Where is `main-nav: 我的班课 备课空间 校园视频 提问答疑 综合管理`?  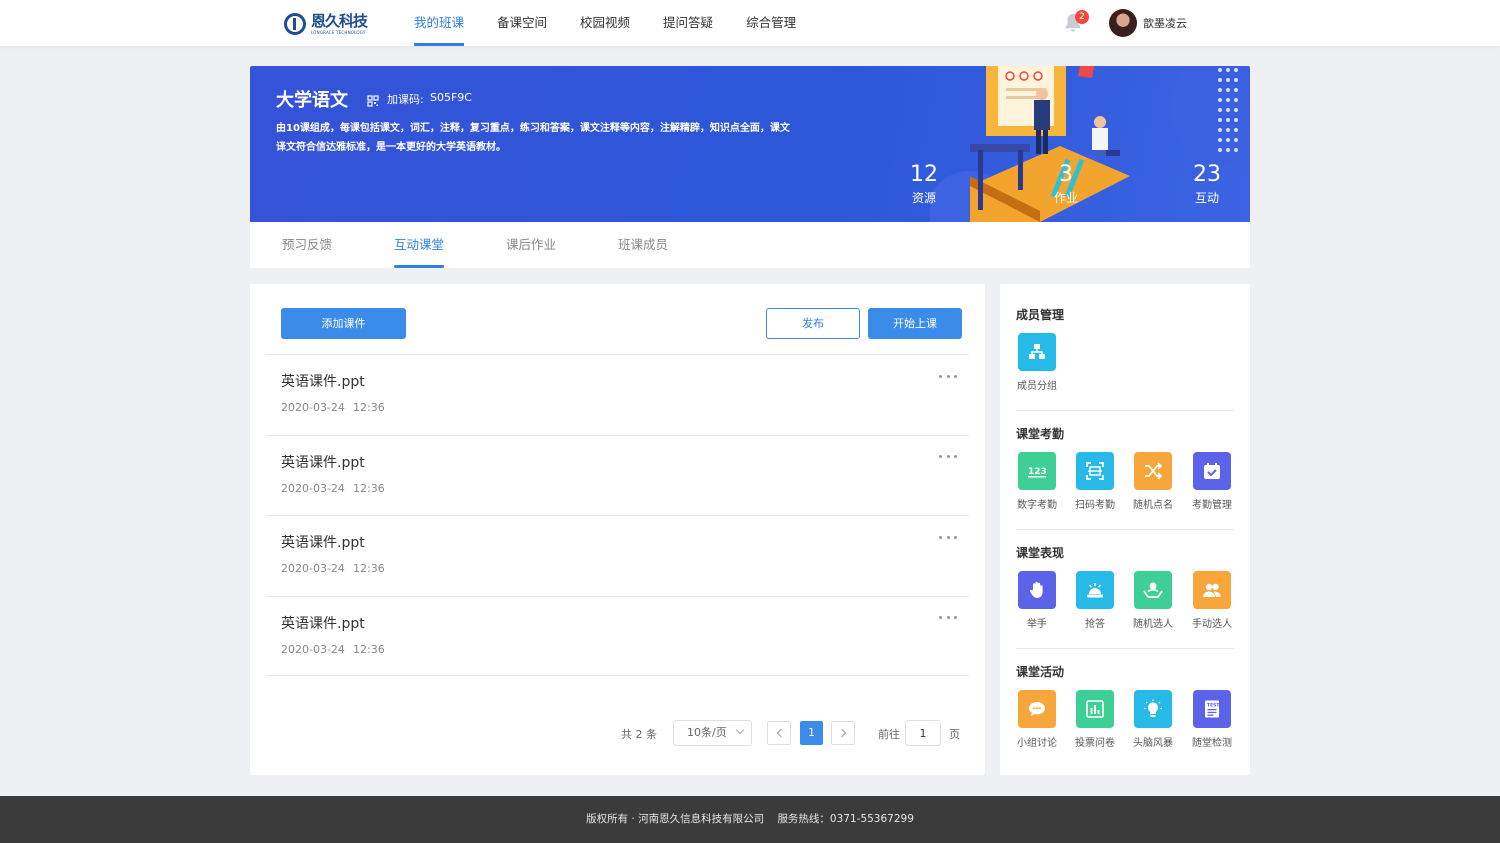 main-nav: 我的班课 备课空间 校园视频 提问答疑 综合管理 is located at coordinates (621, 23).